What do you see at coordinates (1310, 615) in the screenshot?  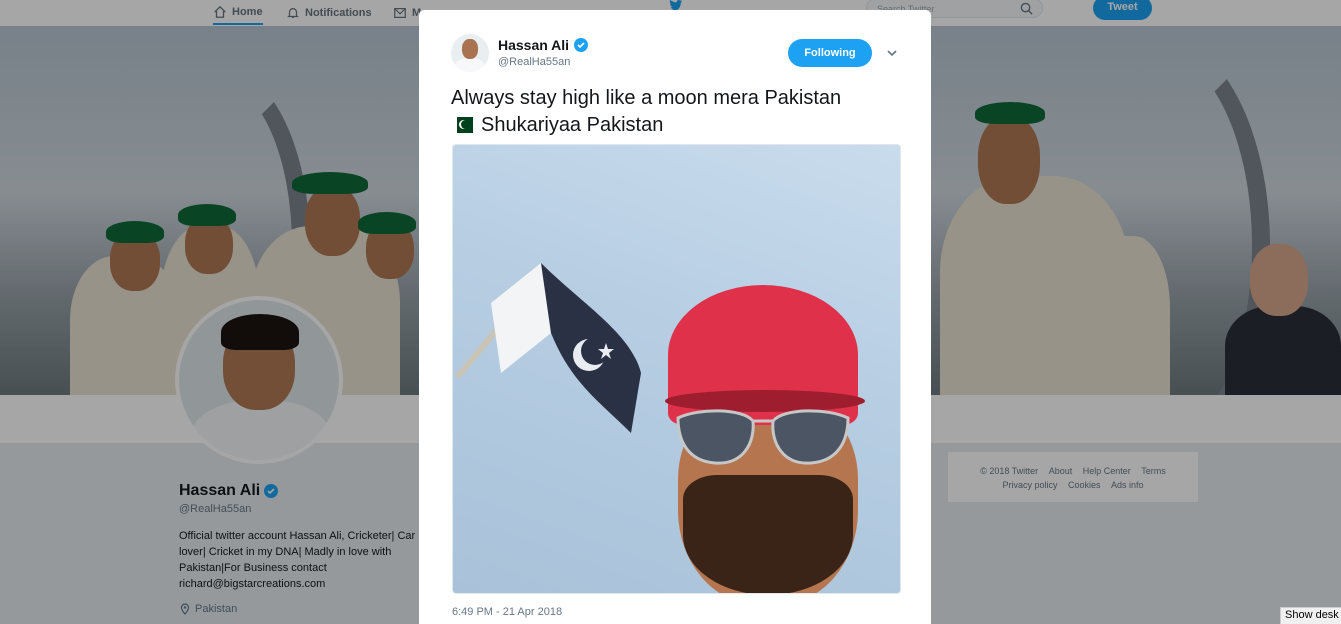 I see `show-desktop-button: Show desk` at bounding box center [1310, 615].